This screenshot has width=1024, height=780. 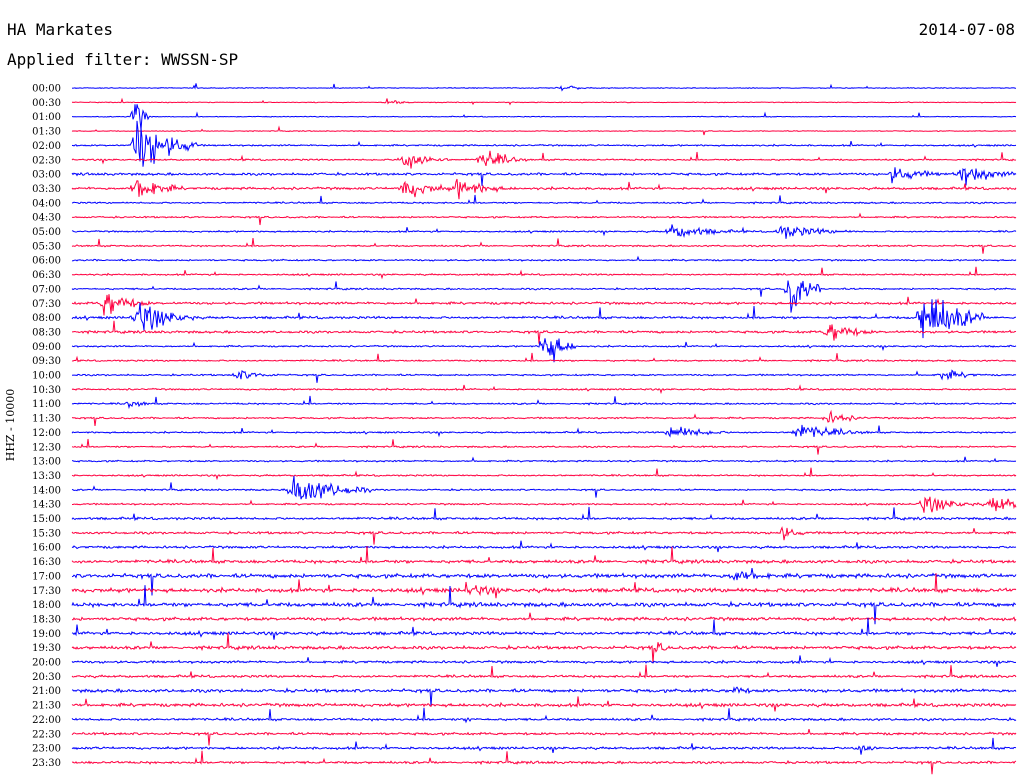 I want to click on row-time-label: 00:00, so click(x=46, y=89).